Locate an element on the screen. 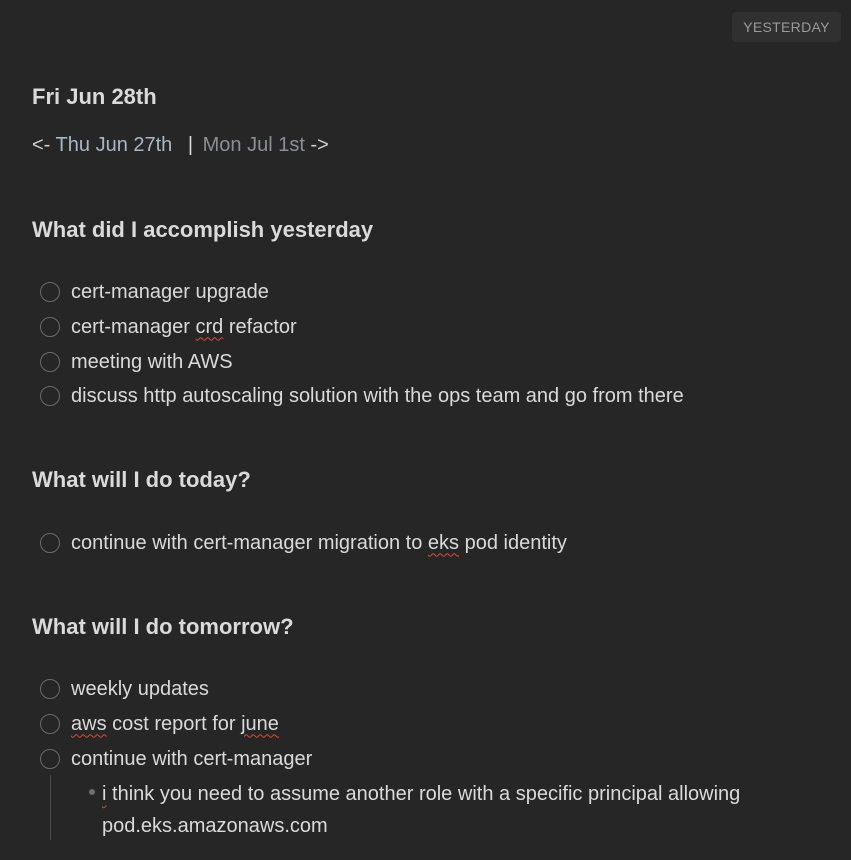 Image resolution: width=851 pixels, height=860 pixels. task-label: meeting with AWS is located at coordinates (152, 361).